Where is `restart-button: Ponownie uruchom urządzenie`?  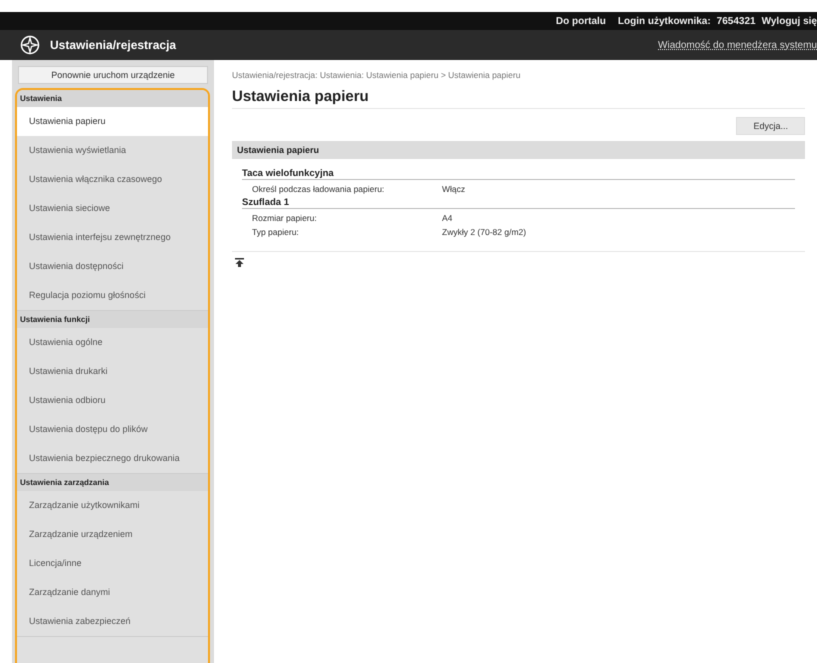
restart-button: Ponownie uruchom urządzenie is located at coordinates (113, 75).